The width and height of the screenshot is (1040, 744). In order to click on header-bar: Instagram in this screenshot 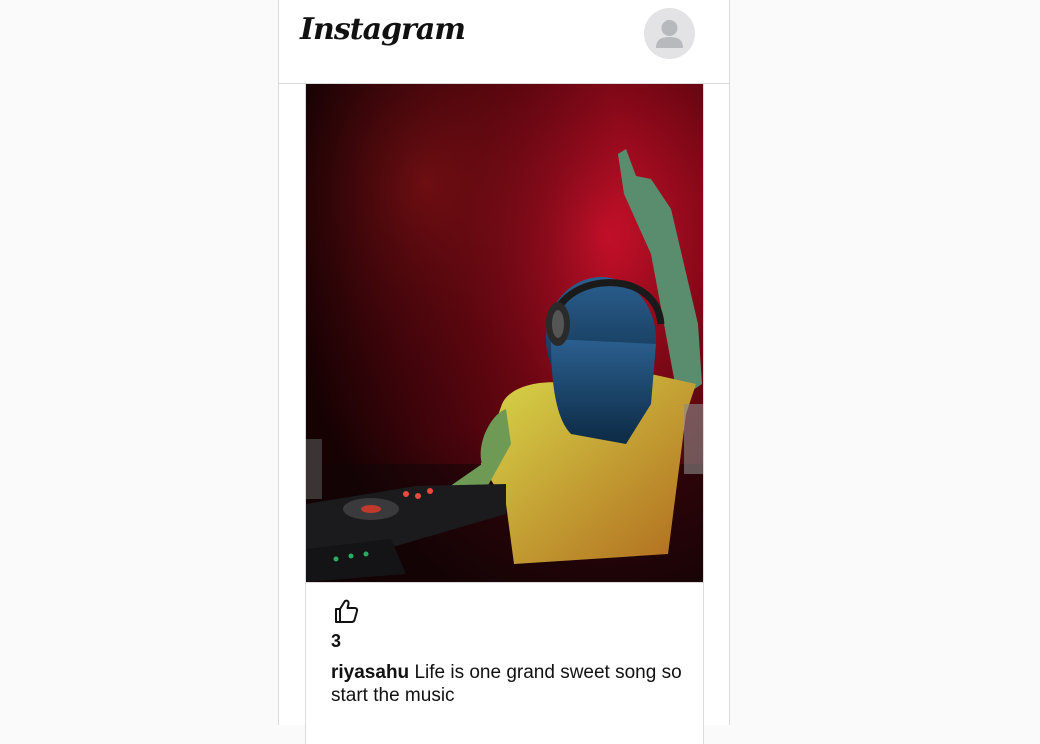, I will do `click(504, 42)`.